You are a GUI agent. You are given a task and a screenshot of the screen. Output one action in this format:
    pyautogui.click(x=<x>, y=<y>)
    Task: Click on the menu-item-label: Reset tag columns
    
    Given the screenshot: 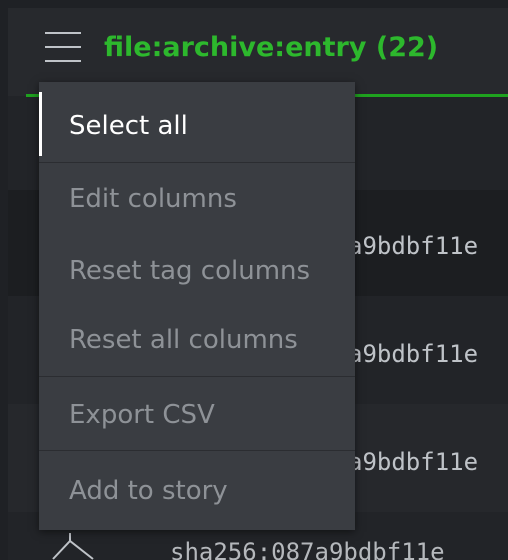 What is the action you would take?
    pyautogui.click(x=190, y=271)
    